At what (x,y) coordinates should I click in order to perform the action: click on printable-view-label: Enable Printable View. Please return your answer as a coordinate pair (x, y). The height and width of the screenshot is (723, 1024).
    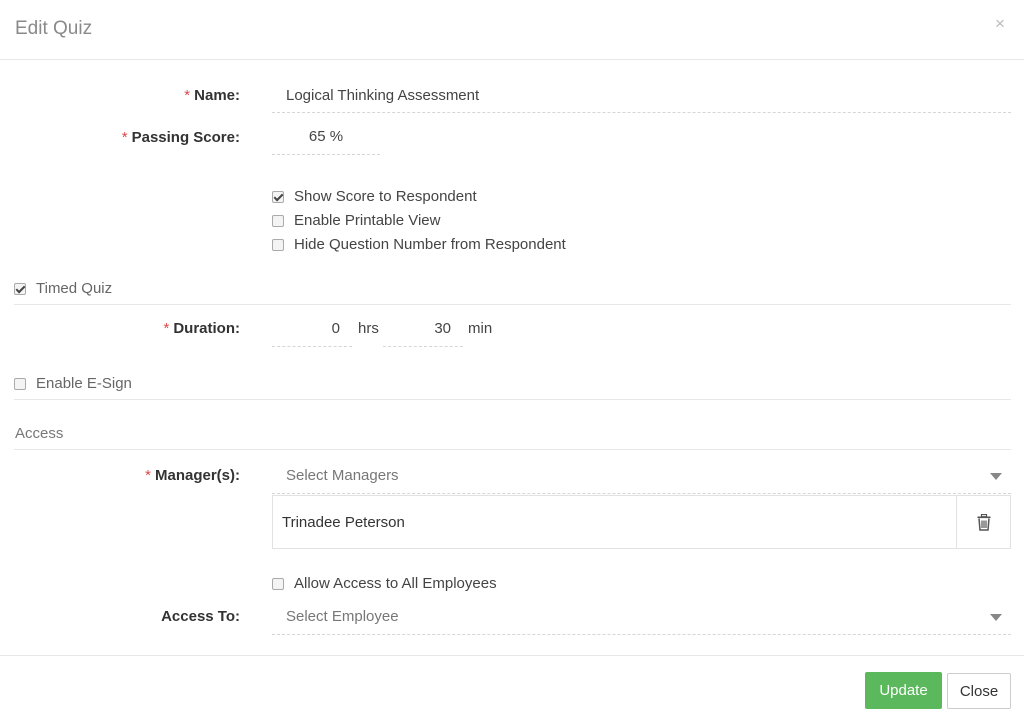
    Looking at the image, I should click on (367, 220).